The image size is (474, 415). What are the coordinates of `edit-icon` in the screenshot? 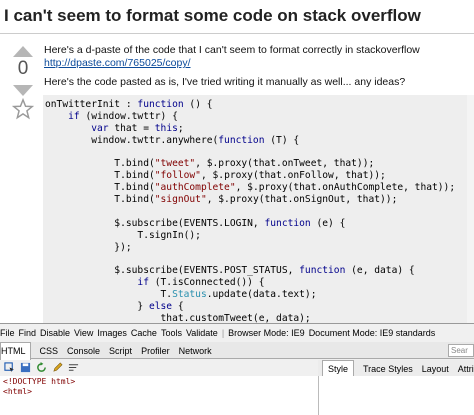 It's located at (57, 367).